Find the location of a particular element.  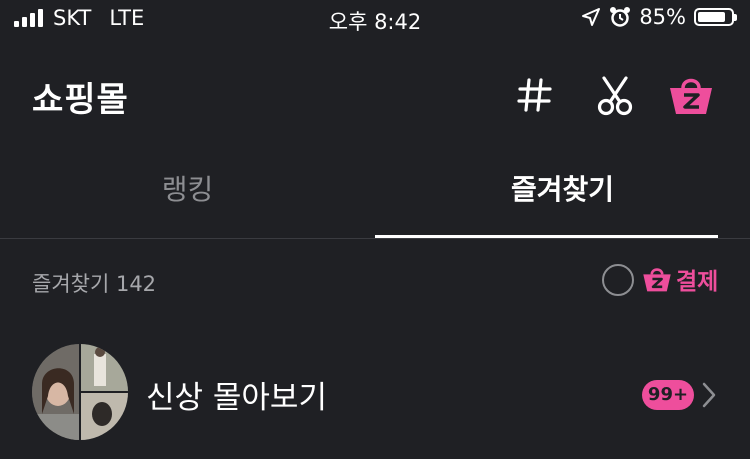

location-icon is located at coordinates (591, 17).